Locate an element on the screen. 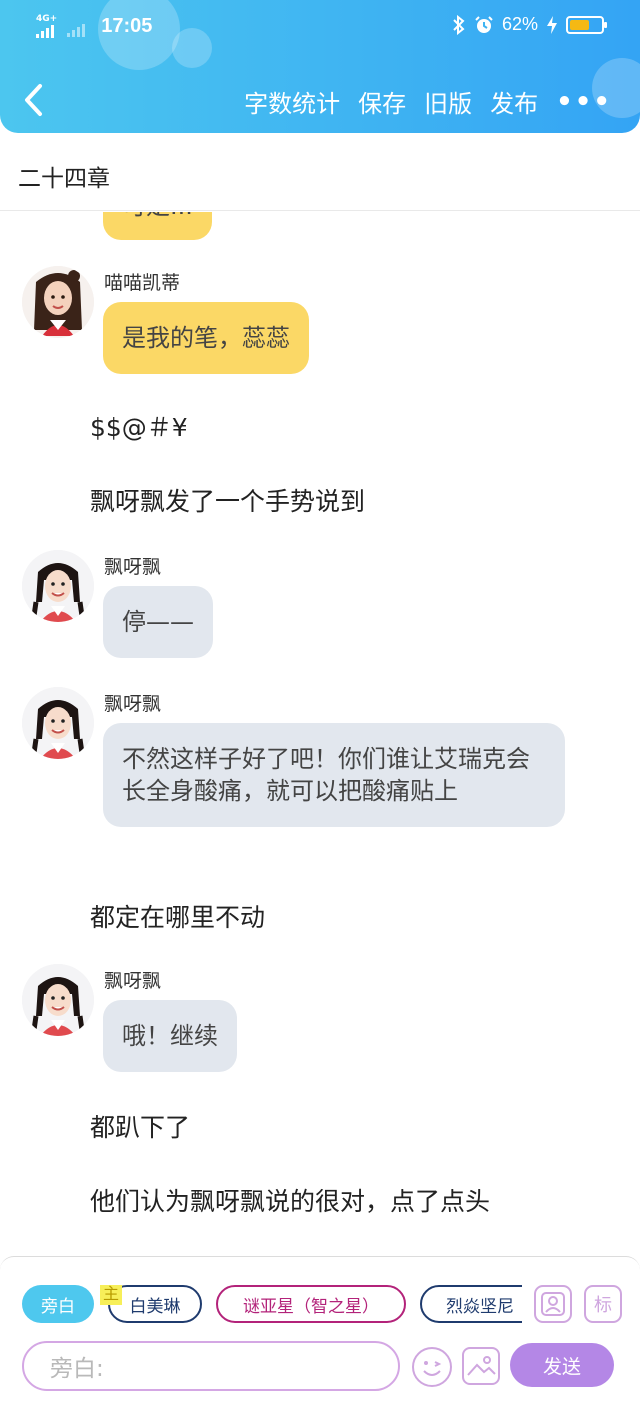  character-selector: 旁白 白美琳 主 谜亚星（智之星） 烈焱坚尼 is located at coordinates (272, 1305).